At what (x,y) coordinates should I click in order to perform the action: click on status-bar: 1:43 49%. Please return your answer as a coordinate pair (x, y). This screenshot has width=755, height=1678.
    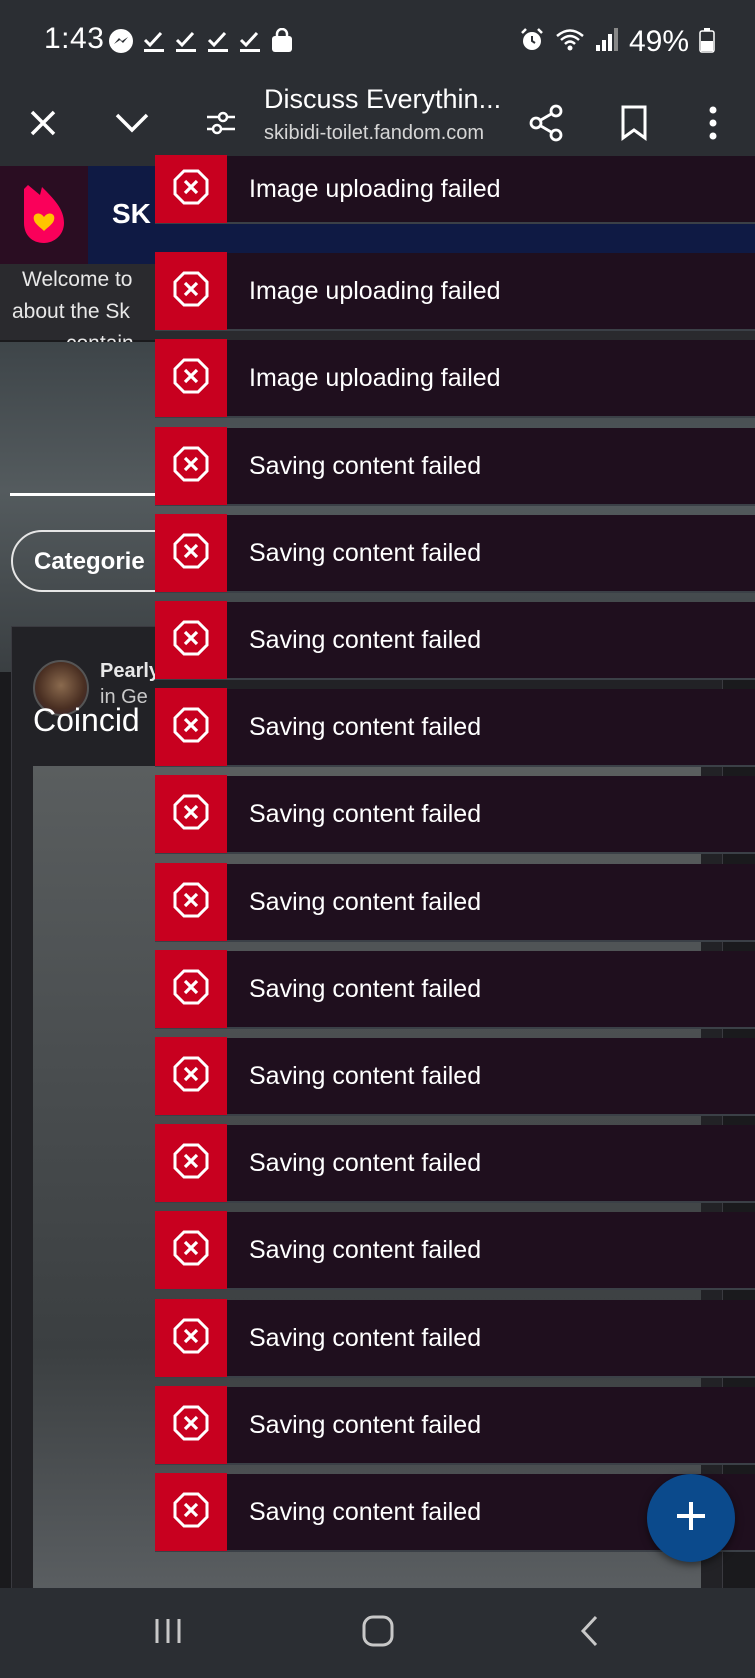
    Looking at the image, I should click on (377, 42).